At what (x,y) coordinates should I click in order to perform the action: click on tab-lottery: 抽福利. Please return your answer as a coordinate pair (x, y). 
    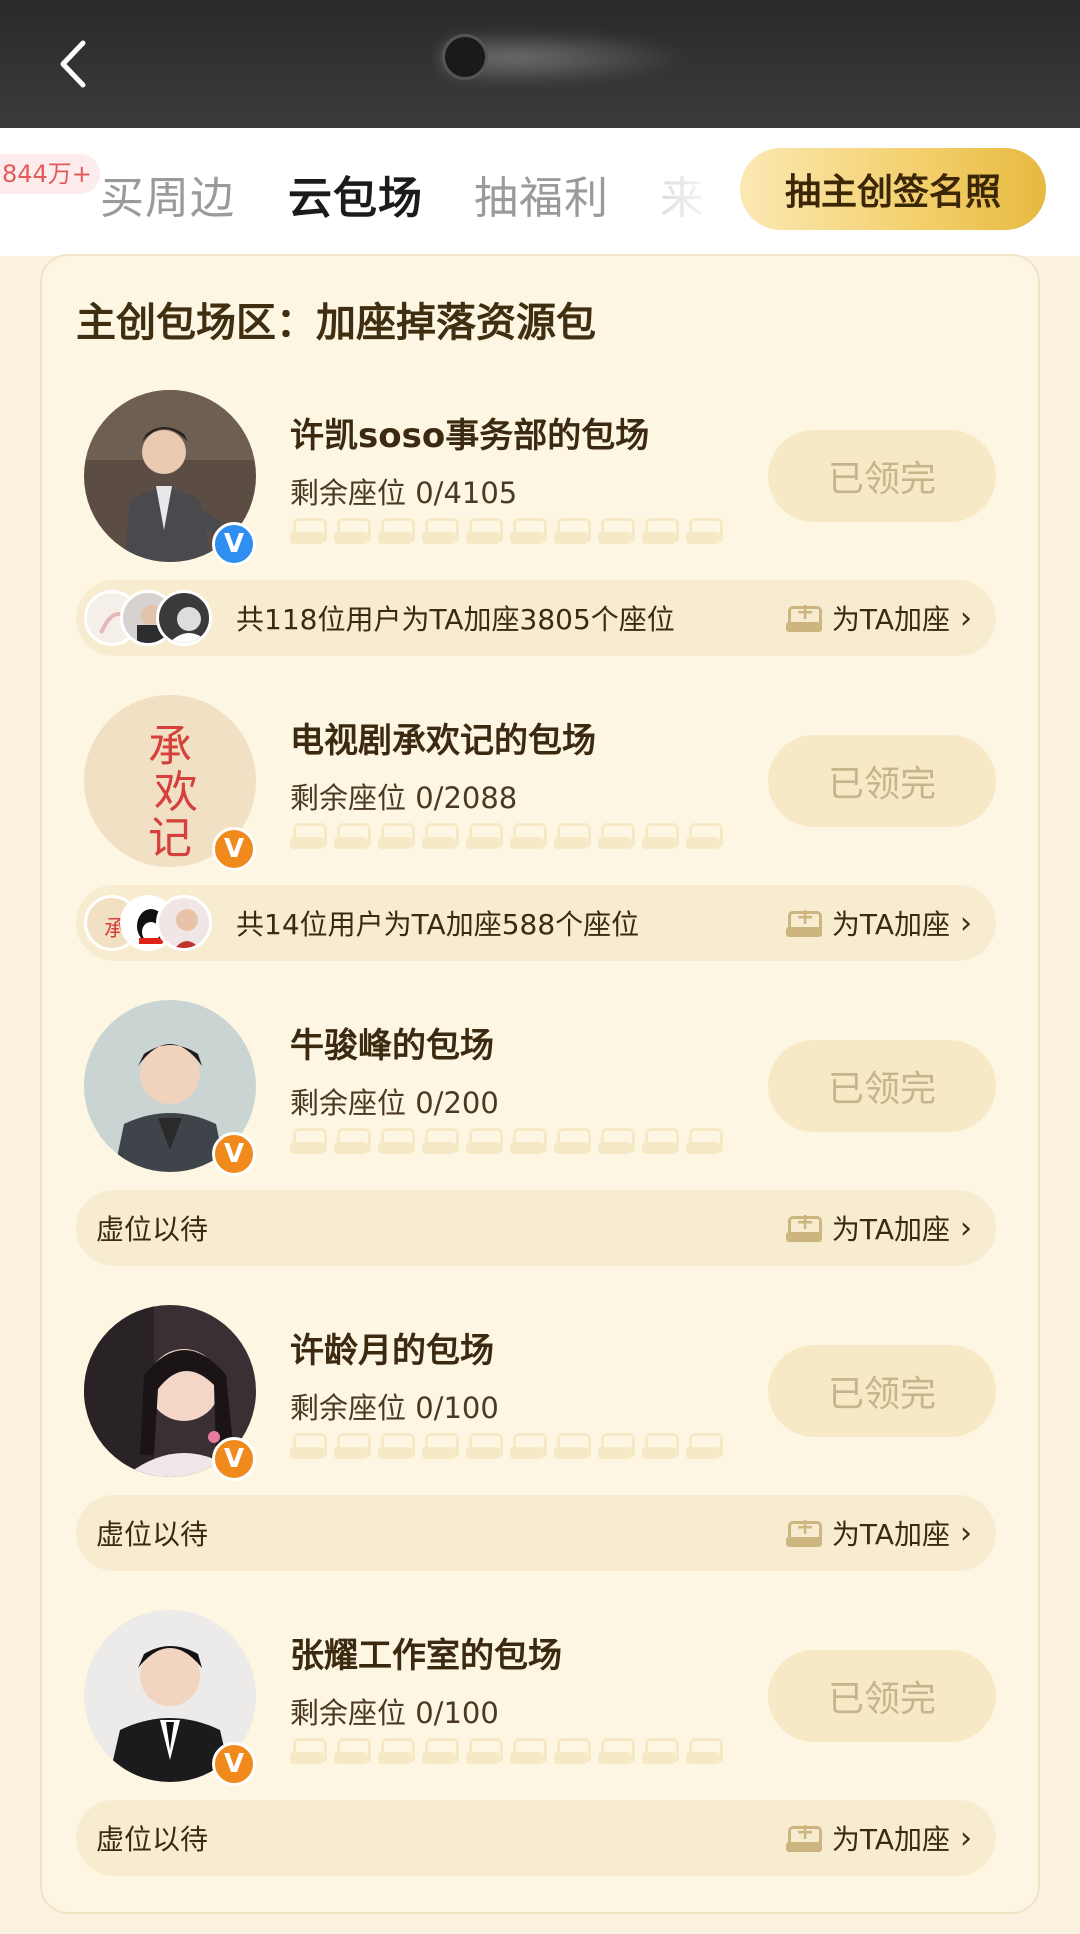
    Looking at the image, I should click on (541, 194).